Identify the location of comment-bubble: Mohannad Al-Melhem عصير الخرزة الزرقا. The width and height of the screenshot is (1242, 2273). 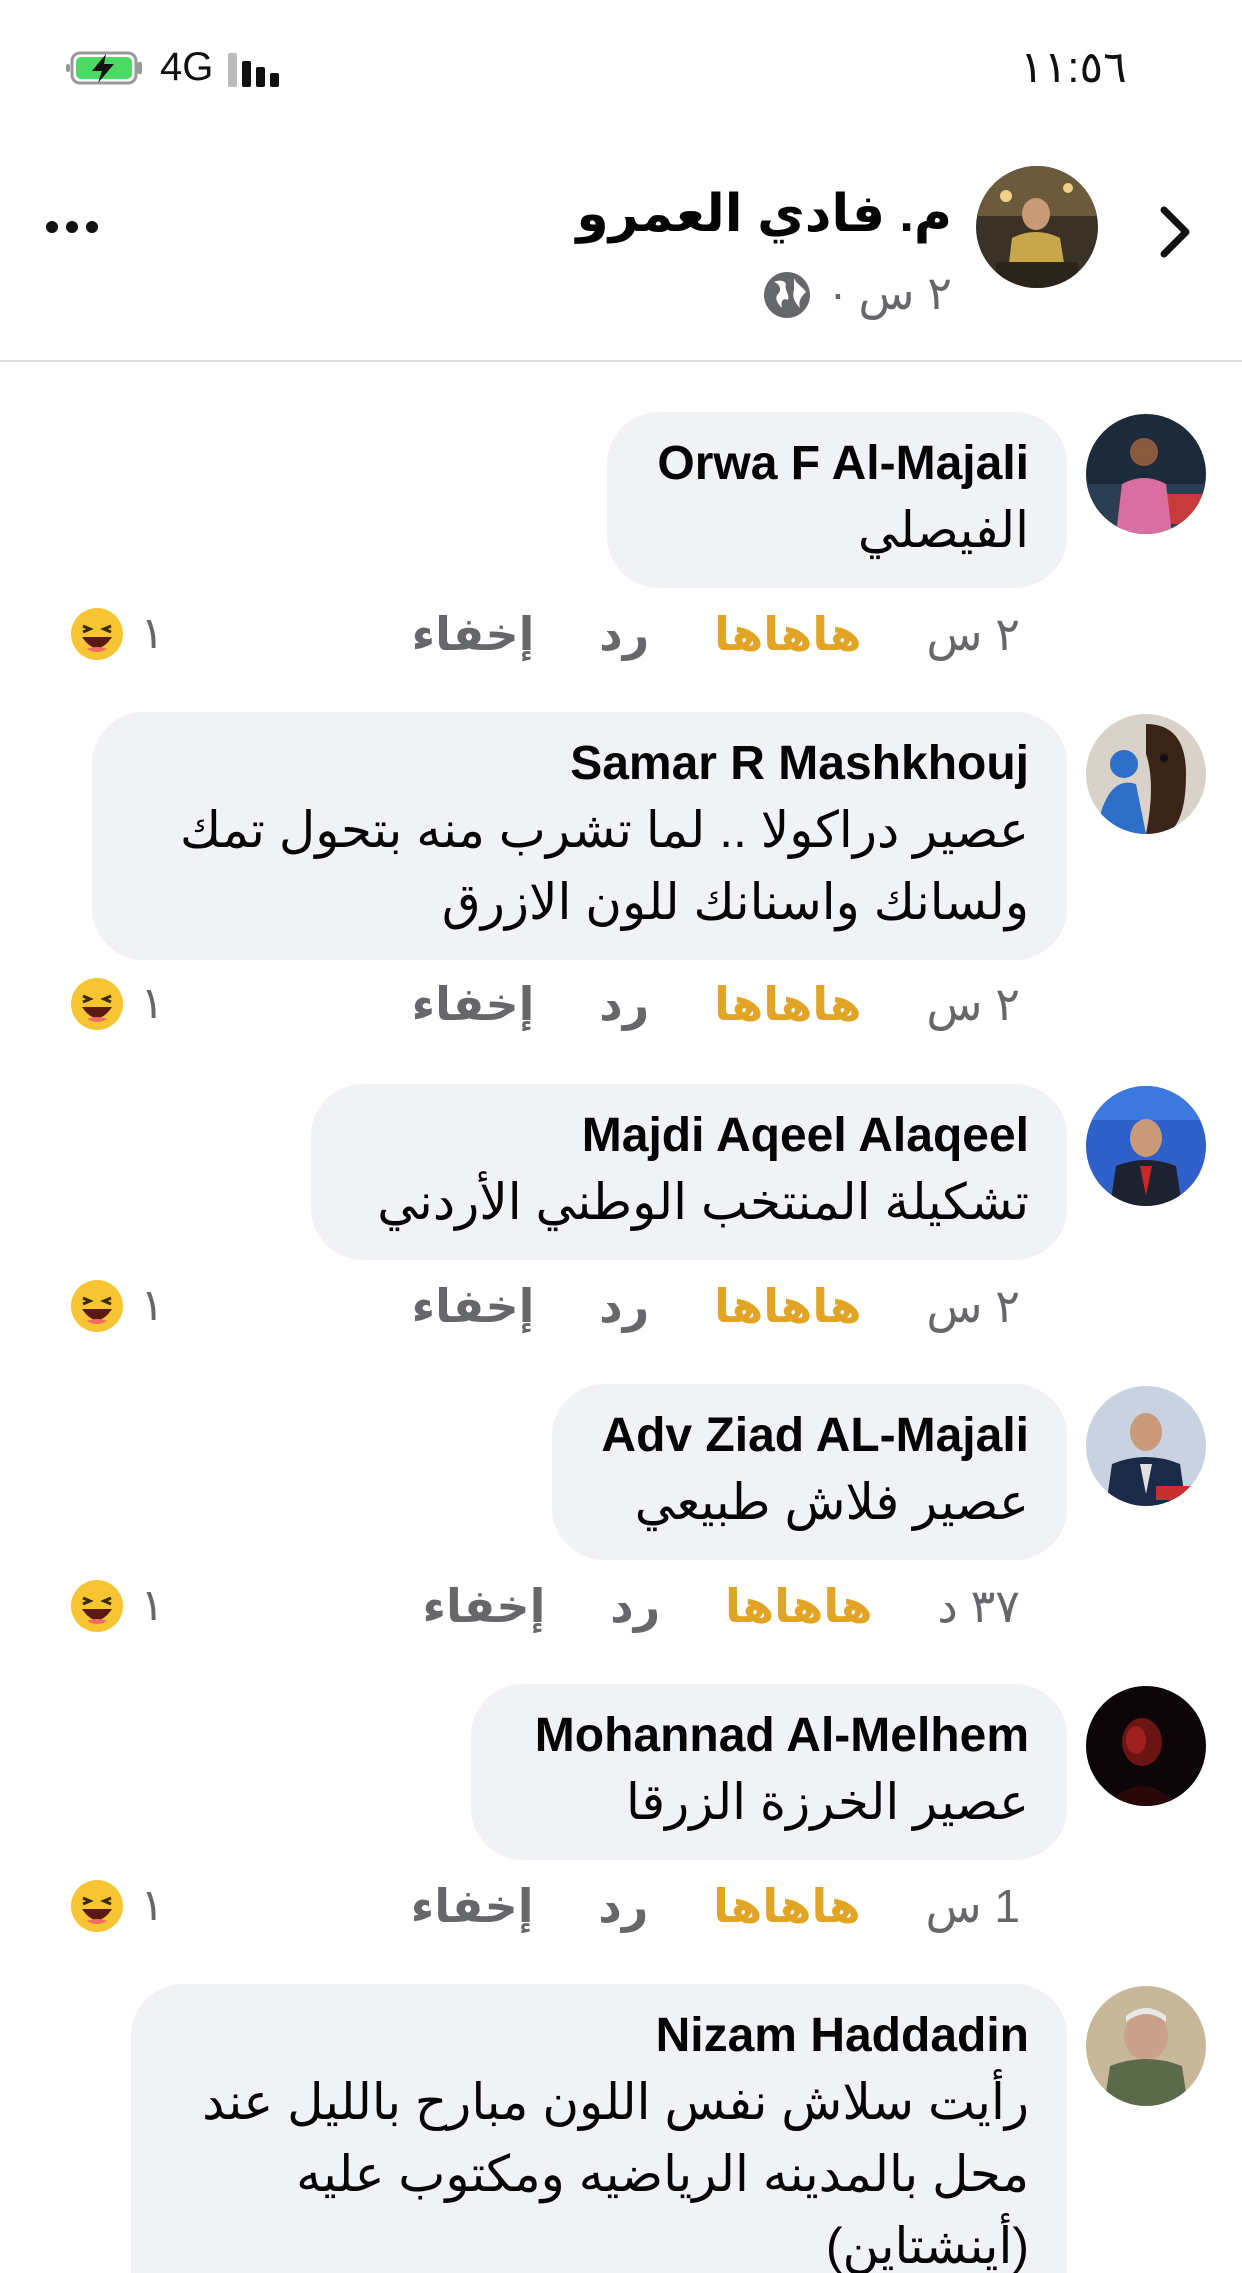
(769, 1772).